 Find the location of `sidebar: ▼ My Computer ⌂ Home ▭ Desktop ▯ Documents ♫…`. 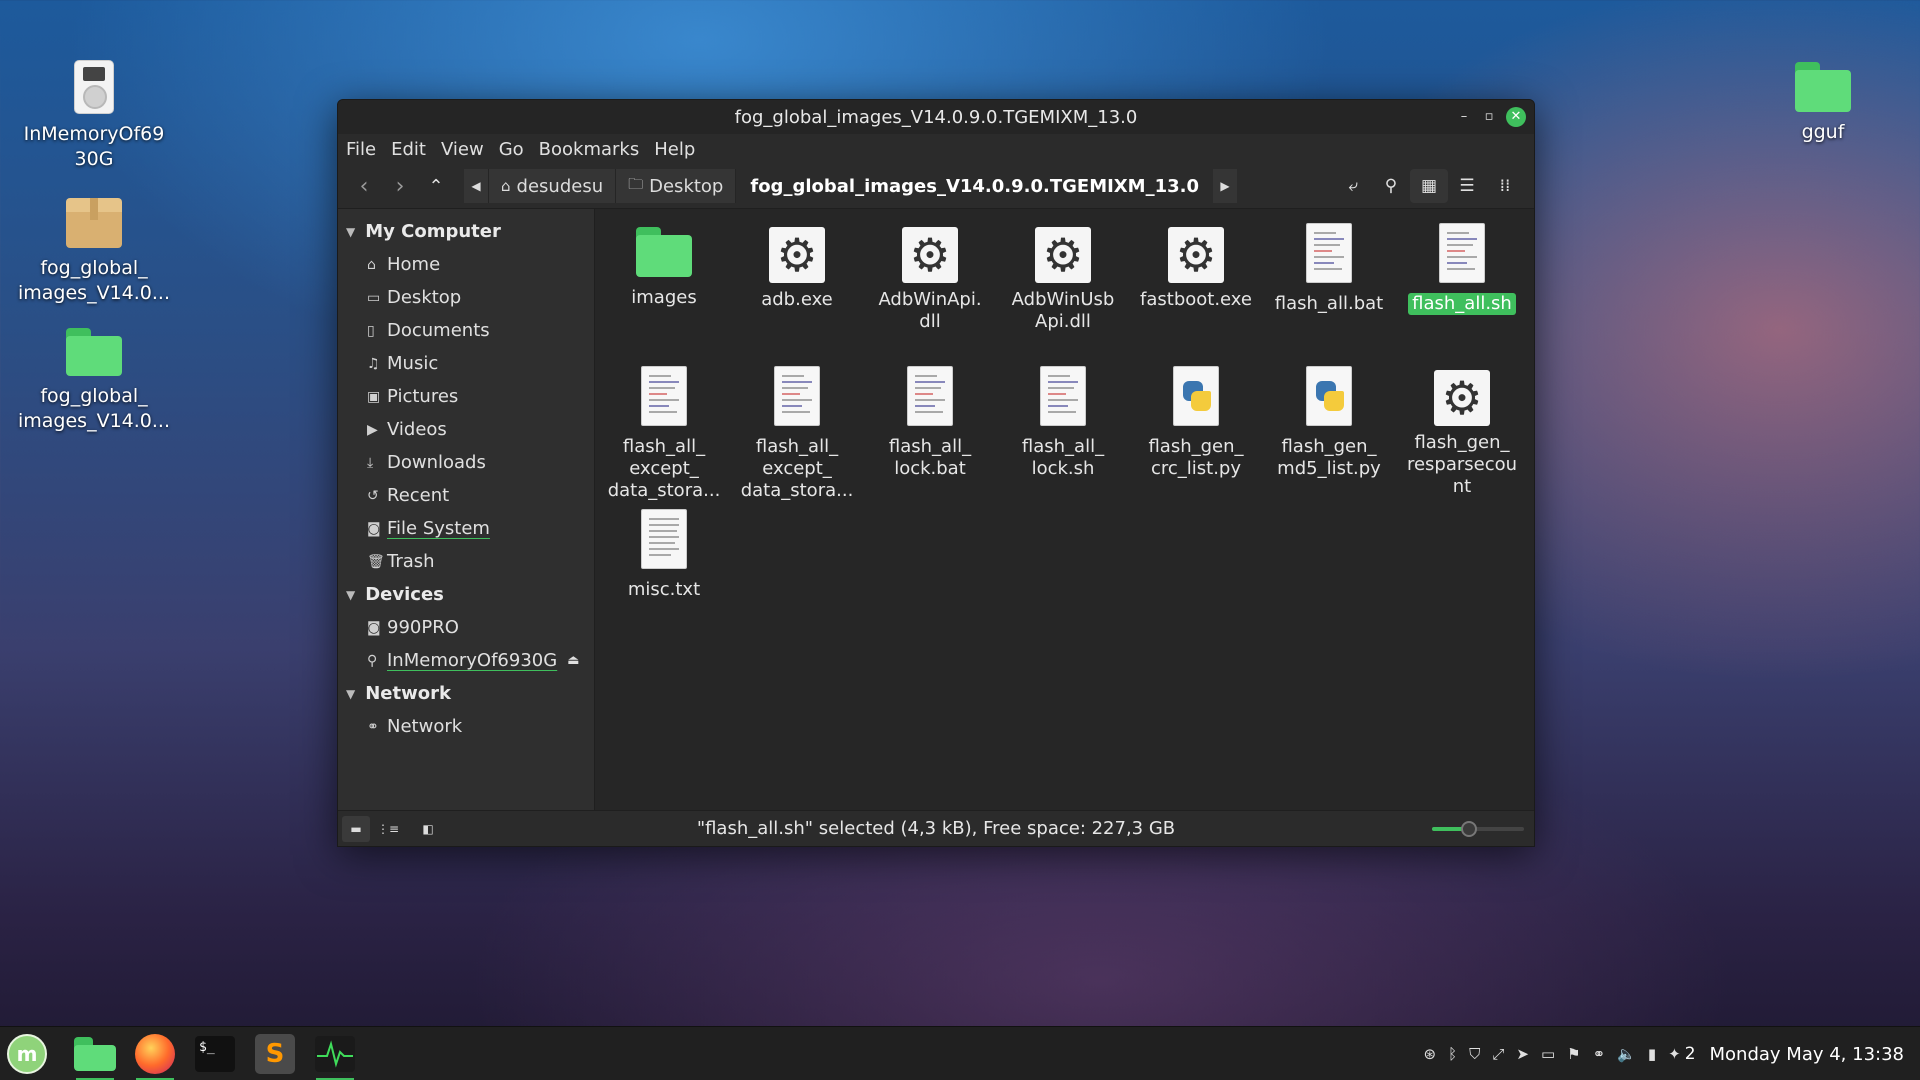

sidebar: ▼ My Computer ⌂ Home ▭ Desktop ▯ Documents ♫… is located at coordinates (466, 509).